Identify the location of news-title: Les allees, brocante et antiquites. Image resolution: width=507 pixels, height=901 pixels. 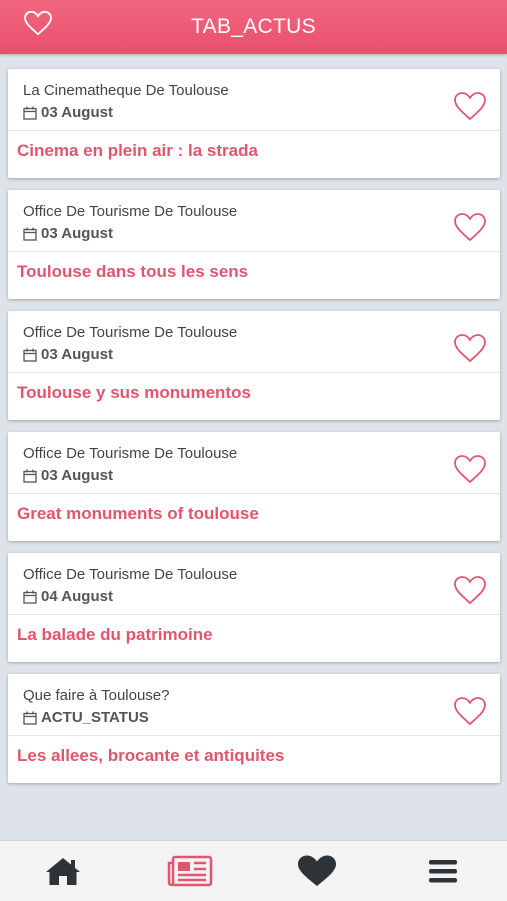
(150, 756).